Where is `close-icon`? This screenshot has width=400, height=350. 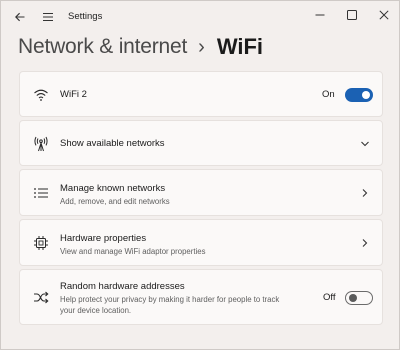 close-icon is located at coordinates (384, 15).